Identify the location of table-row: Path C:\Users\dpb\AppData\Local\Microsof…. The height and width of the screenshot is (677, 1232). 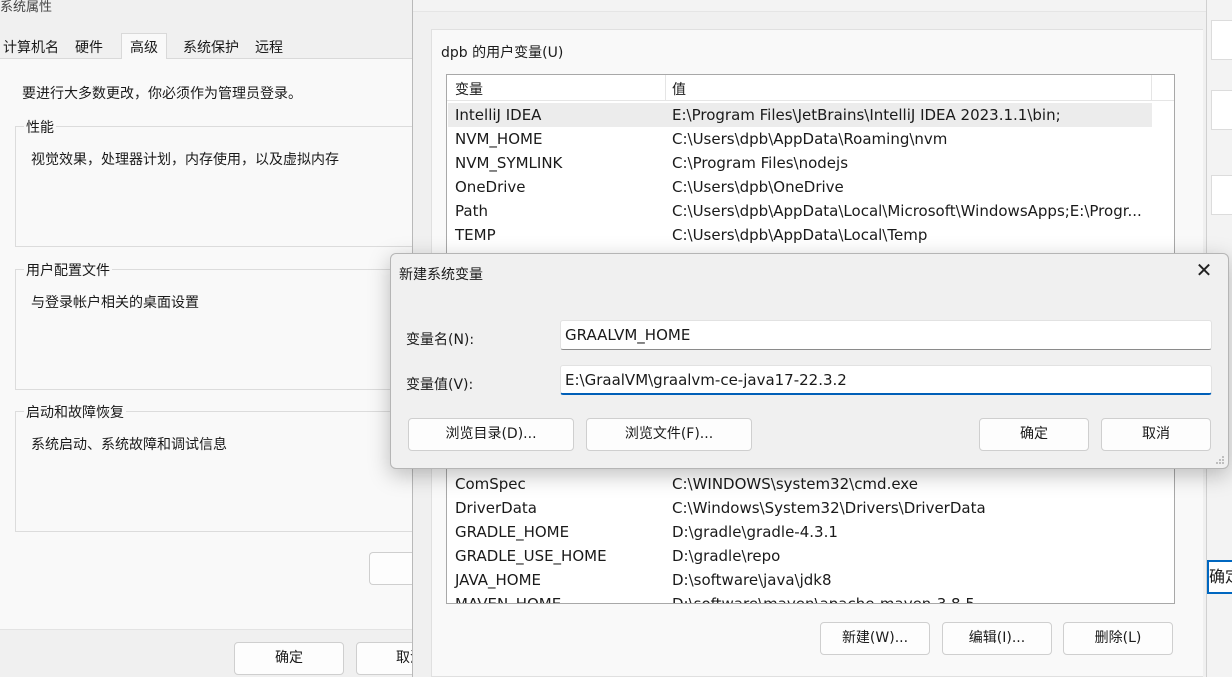
(800, 211).